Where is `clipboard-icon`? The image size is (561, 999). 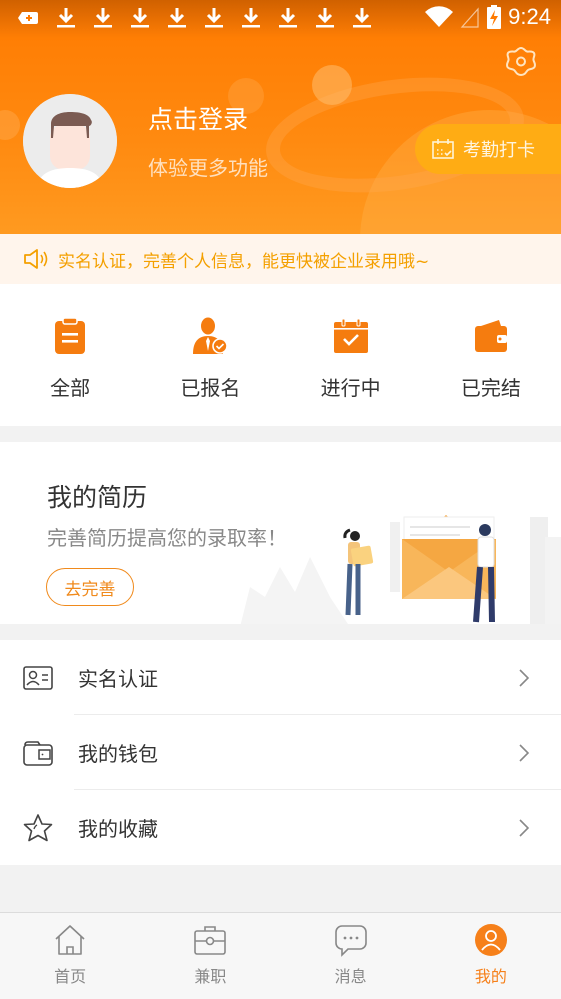 clipboard-icon is located at coordinates (70, 335).